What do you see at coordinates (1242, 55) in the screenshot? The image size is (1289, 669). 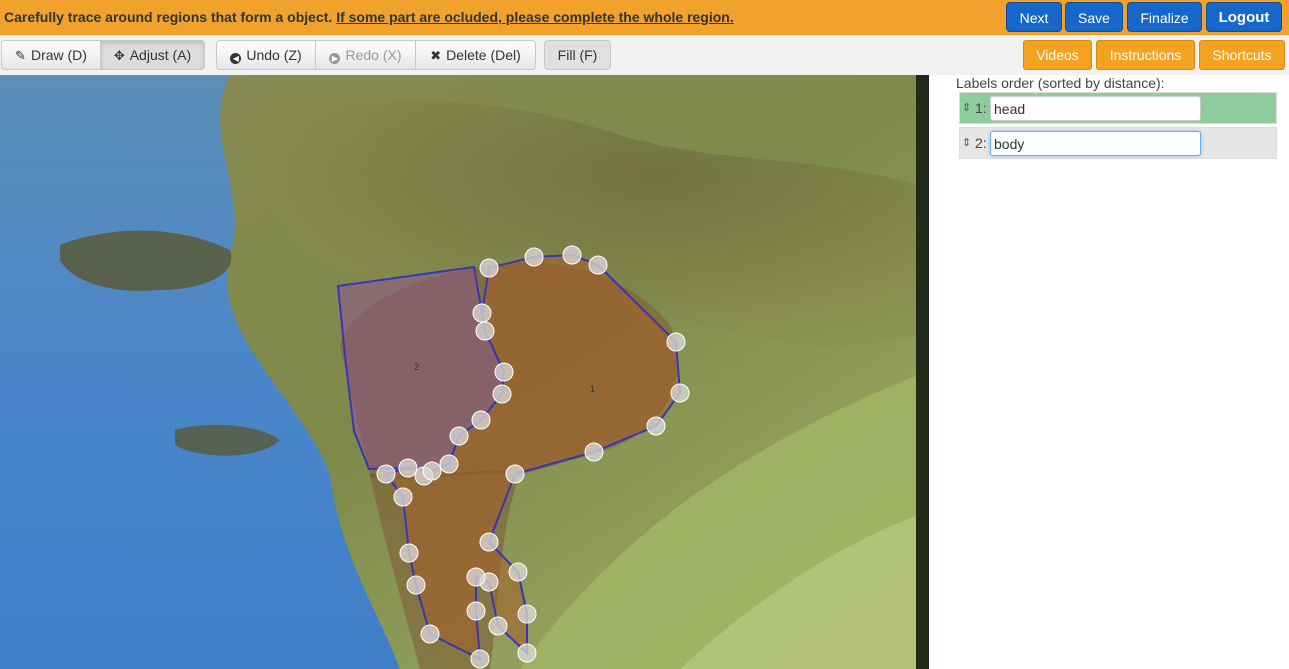 I see `shortcuts-button: Shortcuts` at bounding box center [1242, 55].